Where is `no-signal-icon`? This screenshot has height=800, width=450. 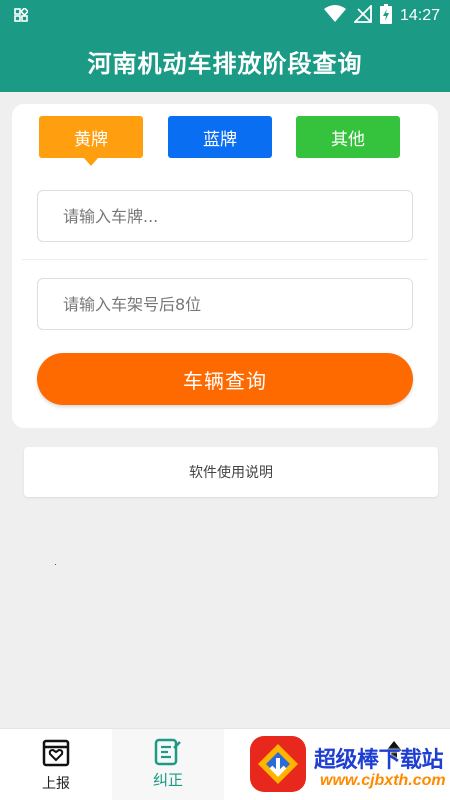 no-signal-icon is located at coordinates (362, 15).